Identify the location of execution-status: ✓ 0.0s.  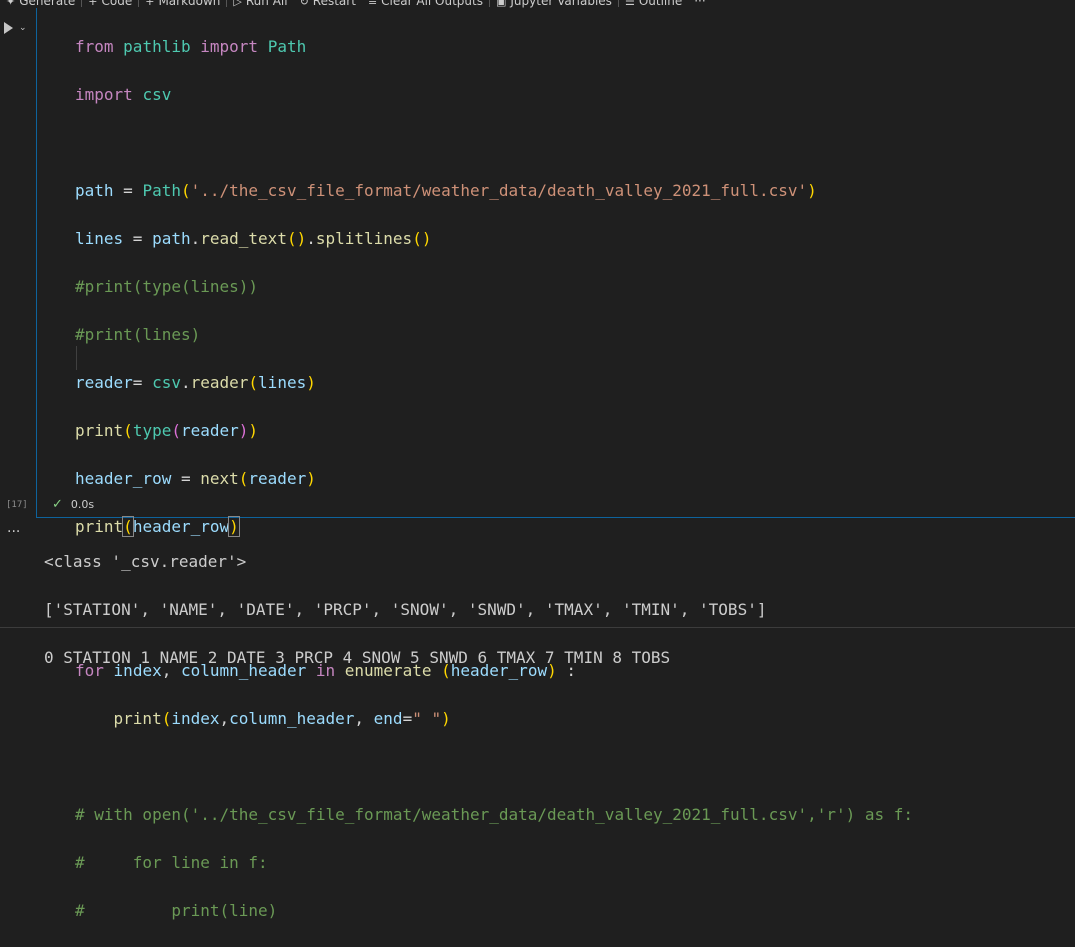
(73, 504).